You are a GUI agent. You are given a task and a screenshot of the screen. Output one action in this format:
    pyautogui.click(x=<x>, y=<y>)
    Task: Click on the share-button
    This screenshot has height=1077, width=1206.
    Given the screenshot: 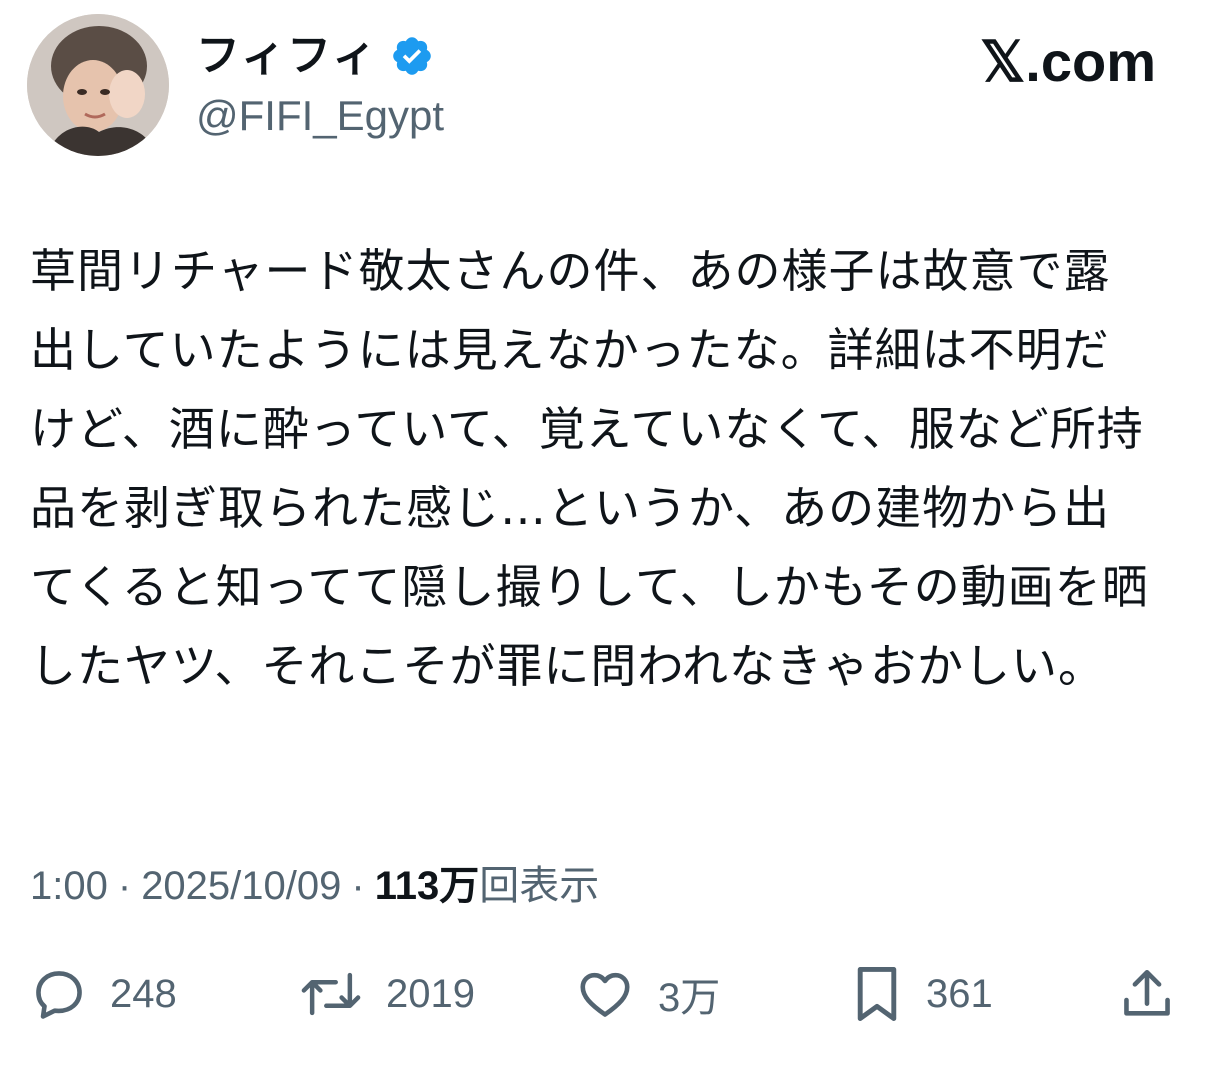 What is the action you would take?
    pyautogui.click(x=1147, y=994)
    